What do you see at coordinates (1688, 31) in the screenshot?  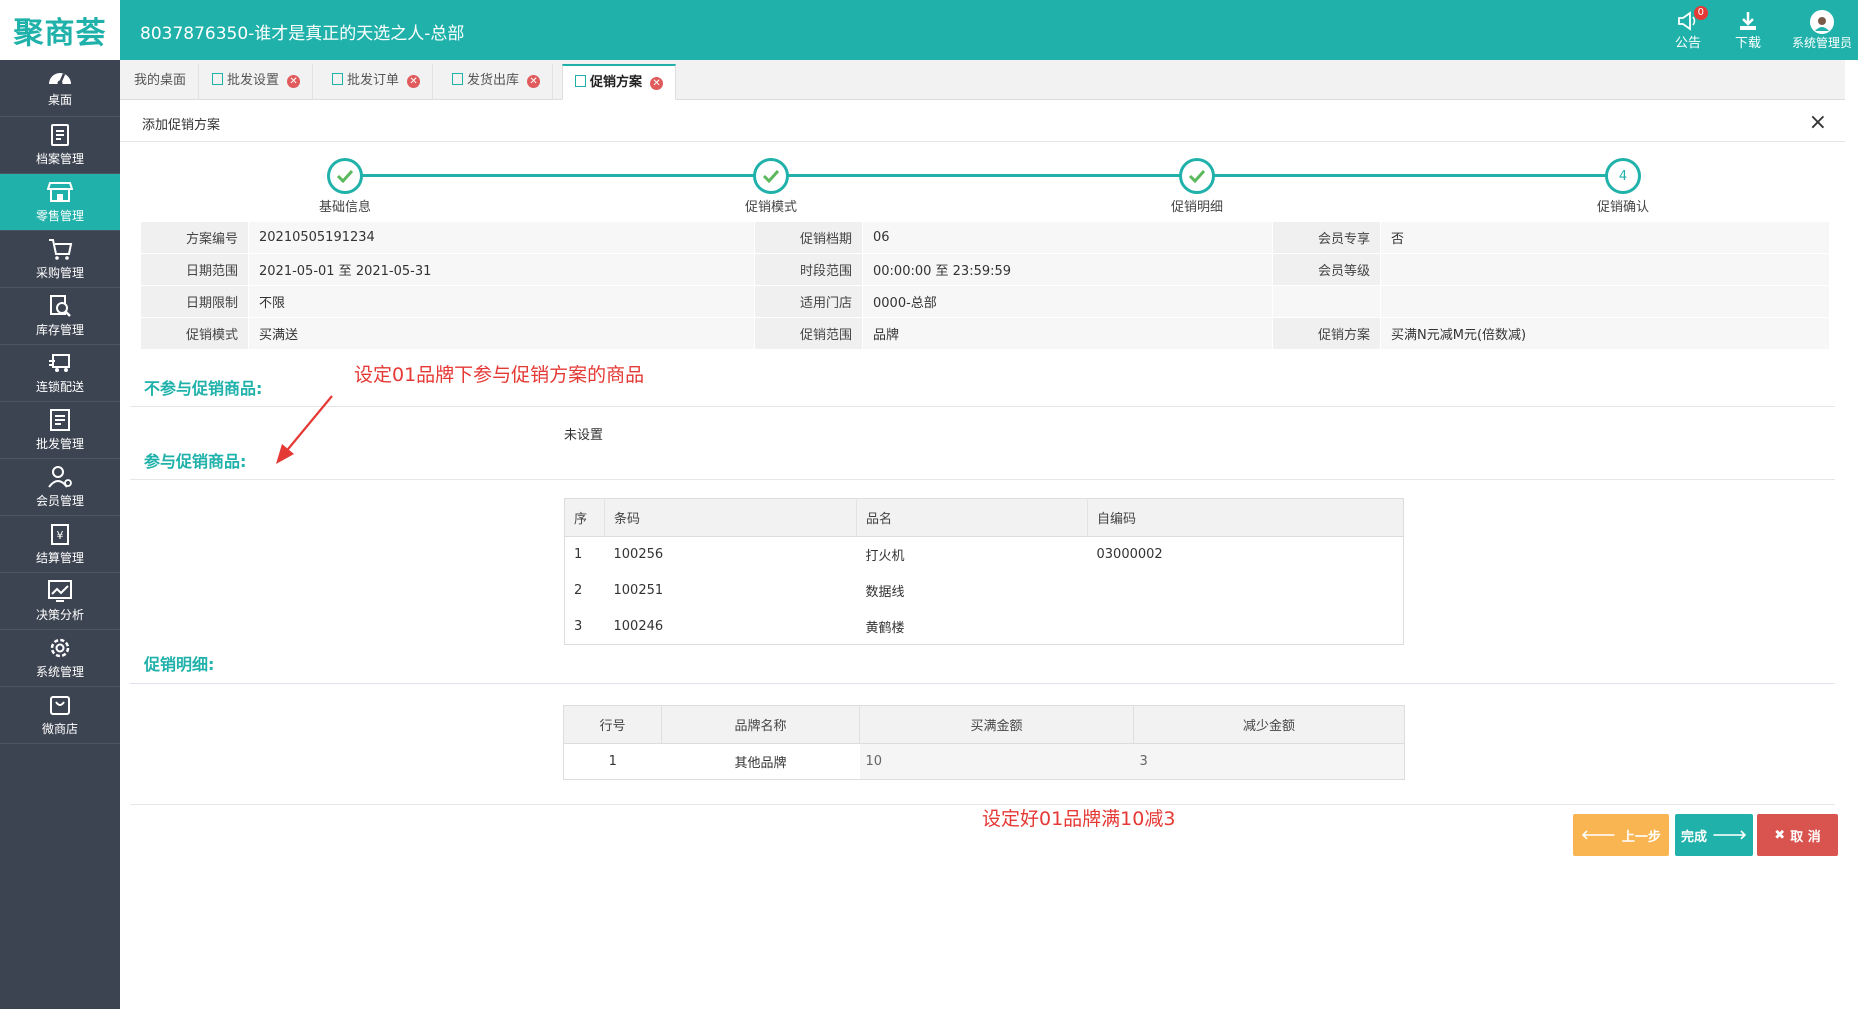 I see `notice-button: 0 公告` at bounding box center [1688, 31].